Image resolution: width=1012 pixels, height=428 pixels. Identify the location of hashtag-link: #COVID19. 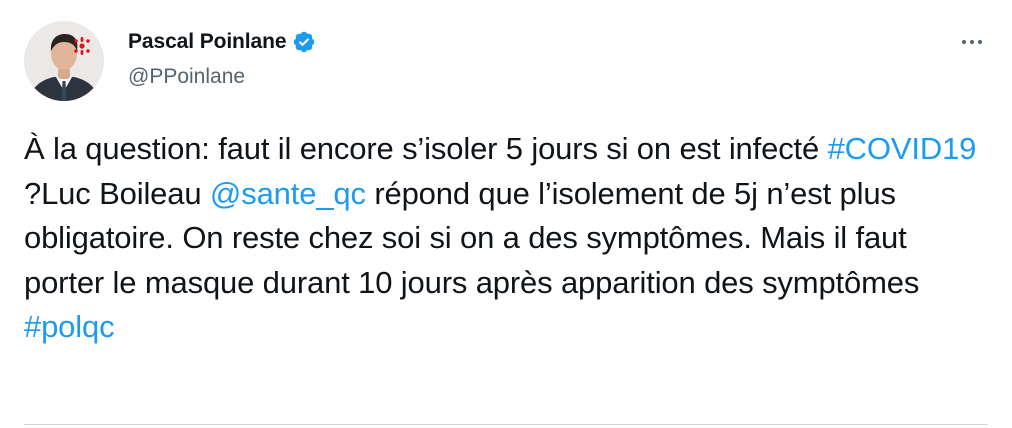
(902, 148).